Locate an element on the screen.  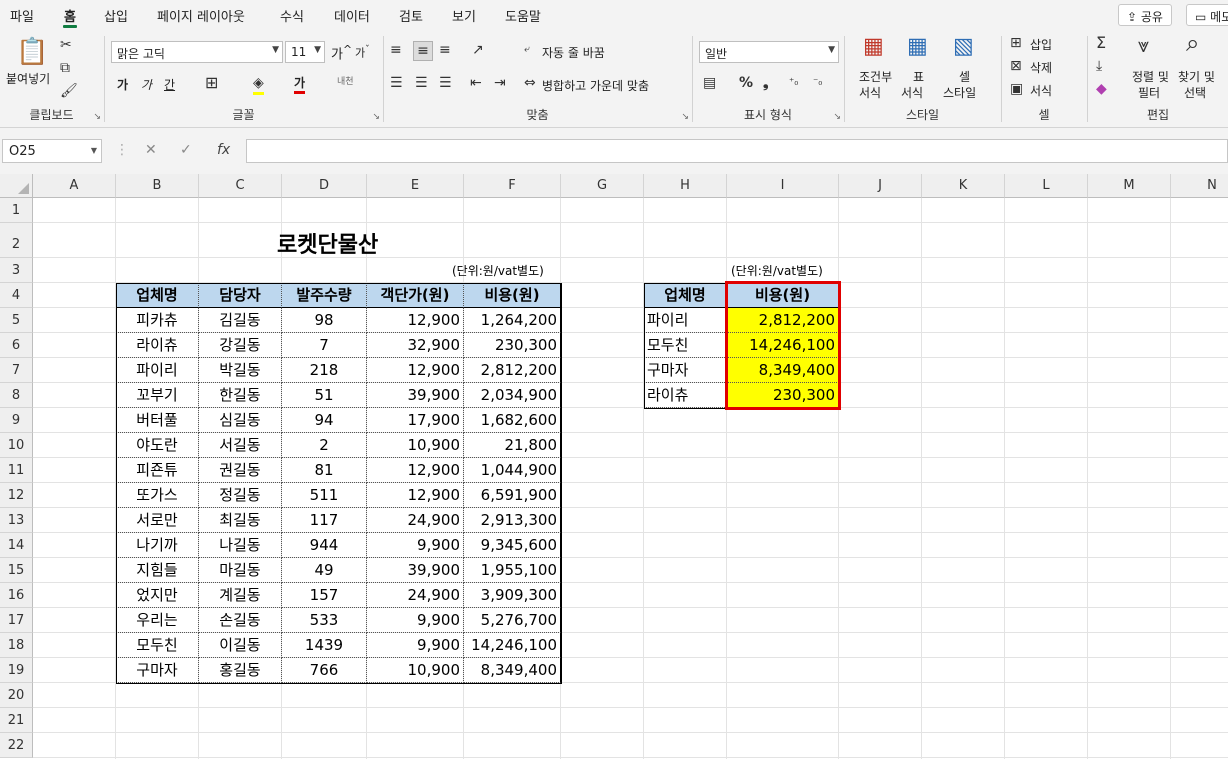
column-header-J: J is located at coordinates (880, 186).